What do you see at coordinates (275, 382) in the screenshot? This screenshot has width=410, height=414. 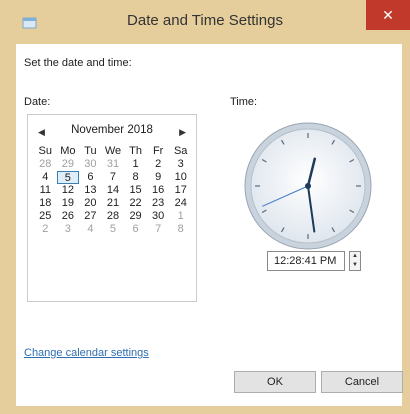 I see `ok-button: OK` at bounding box center [275, 382].